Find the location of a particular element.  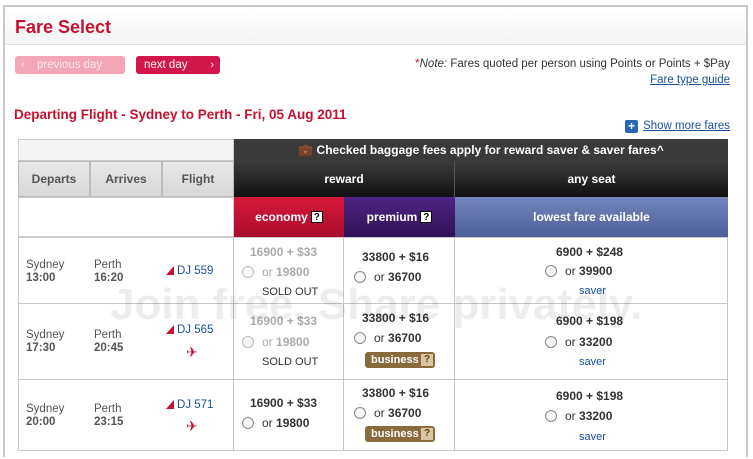

luggage-icon: 💼 is located at coordinates (307, 150).